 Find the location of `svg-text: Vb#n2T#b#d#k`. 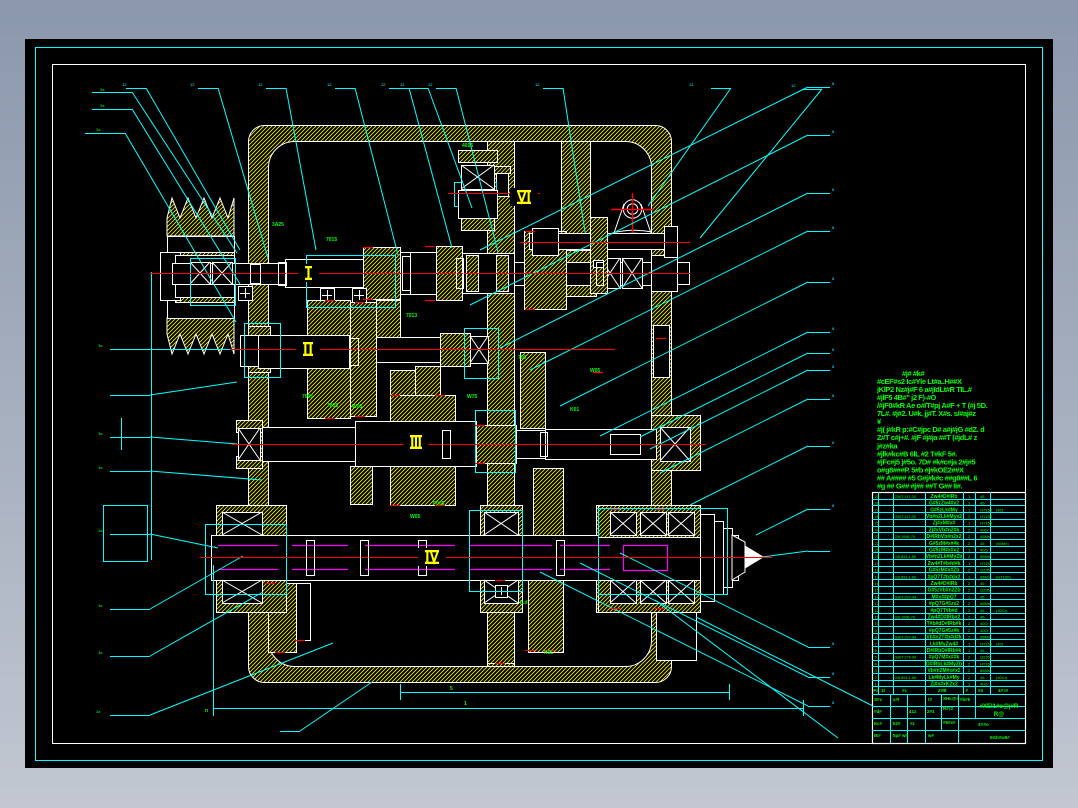

svg-text: Vb#n2T#b#d#k is located at coordinates (944, 638).